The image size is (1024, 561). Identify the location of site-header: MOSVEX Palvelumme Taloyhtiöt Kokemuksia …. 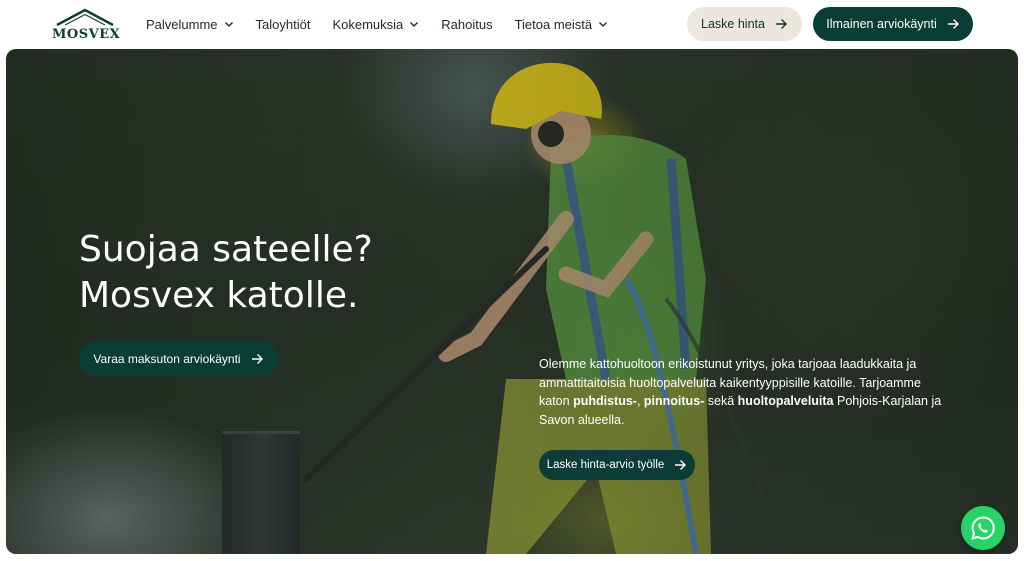
(512, 24).